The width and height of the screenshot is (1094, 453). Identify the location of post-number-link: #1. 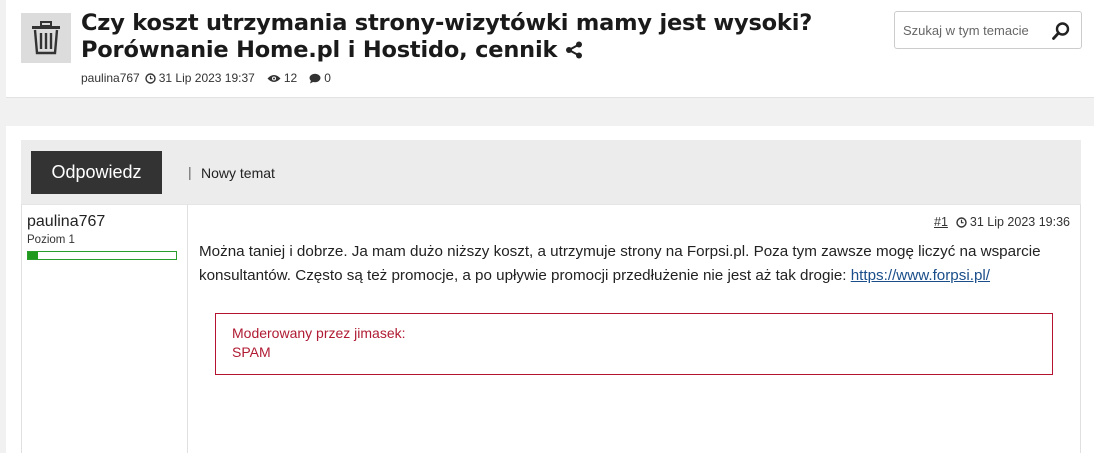
(941, 222).